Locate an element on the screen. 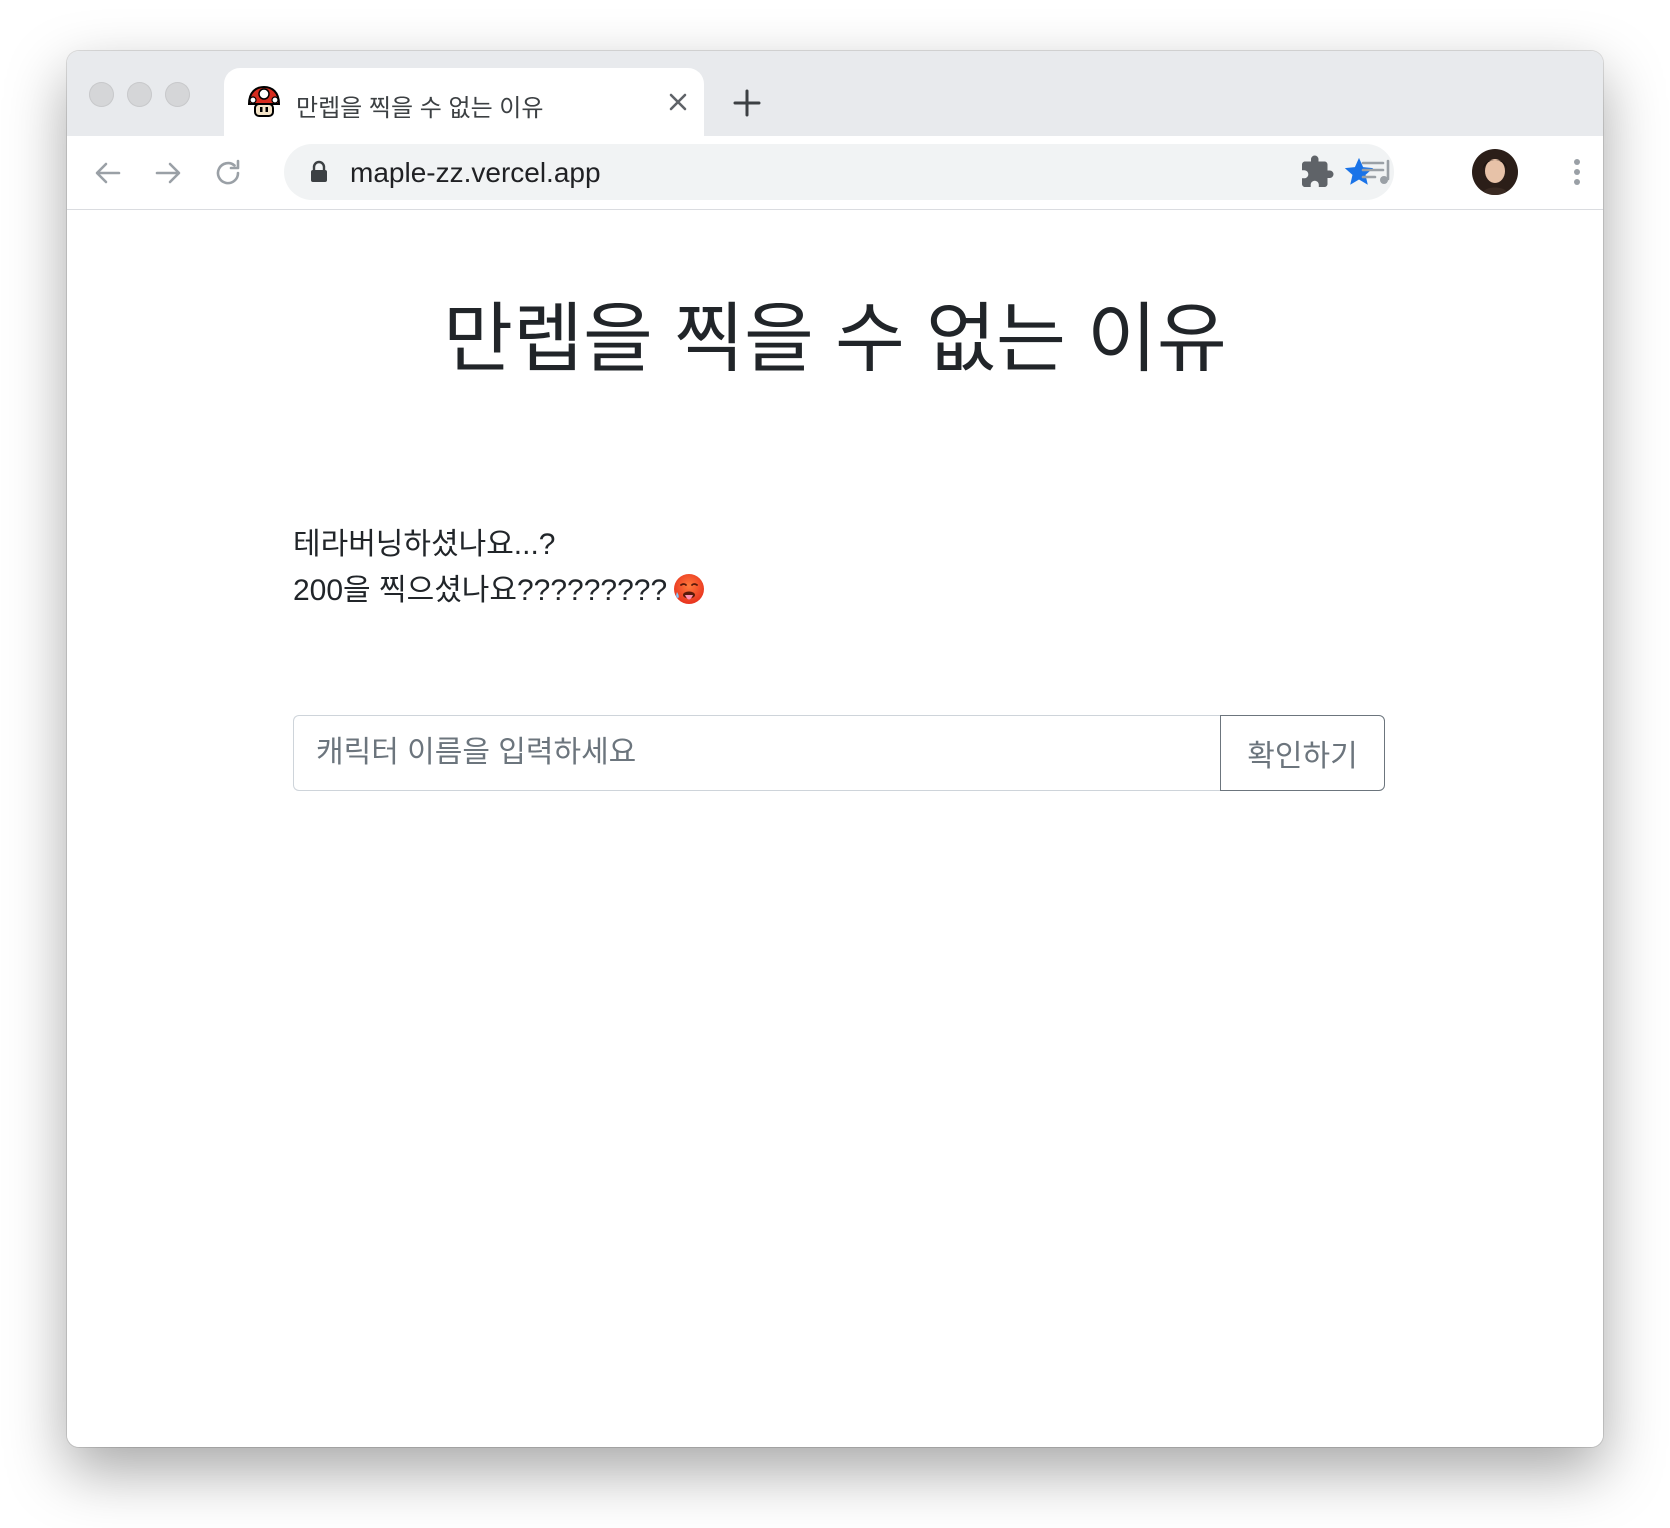 The image size is (1670, 1528). intro-text: 테라버닝하셨나요...? 200을 찍으셨나요????????? is located at coordinates (499, 568).